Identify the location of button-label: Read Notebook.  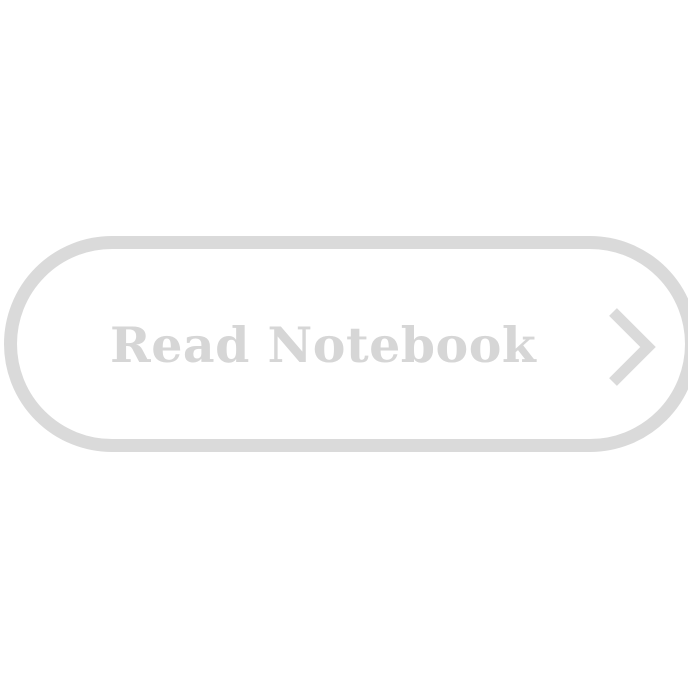
(323, 345).